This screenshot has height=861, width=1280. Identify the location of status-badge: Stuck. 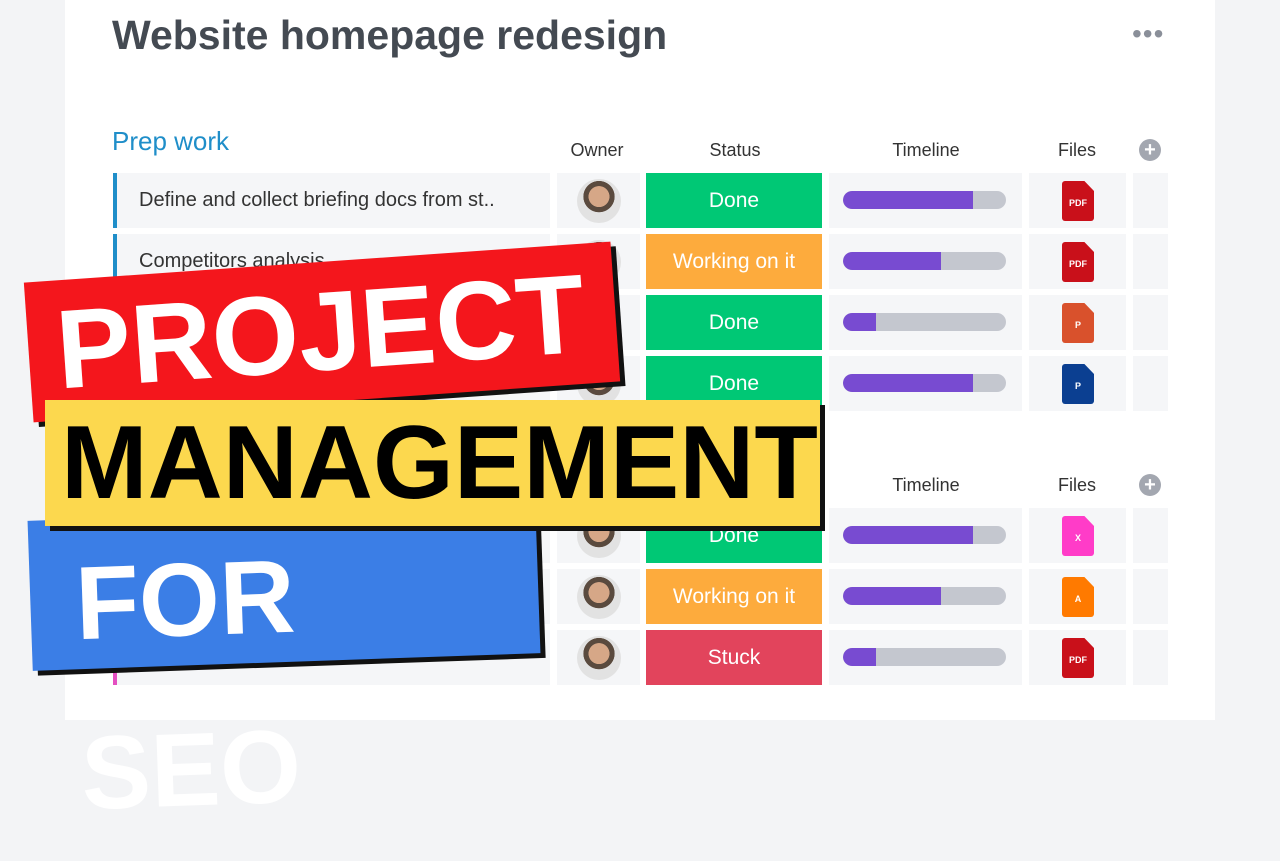
(734, 657).